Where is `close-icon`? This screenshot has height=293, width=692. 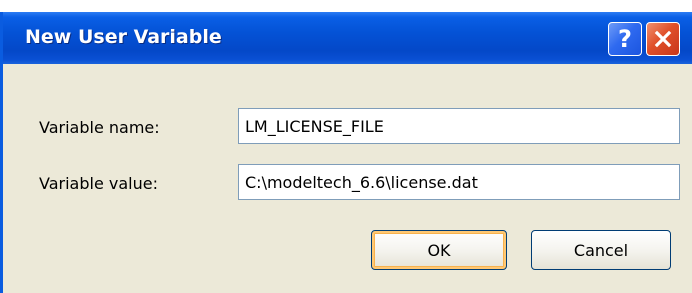
close-icon is located at coordinates (663, 39).